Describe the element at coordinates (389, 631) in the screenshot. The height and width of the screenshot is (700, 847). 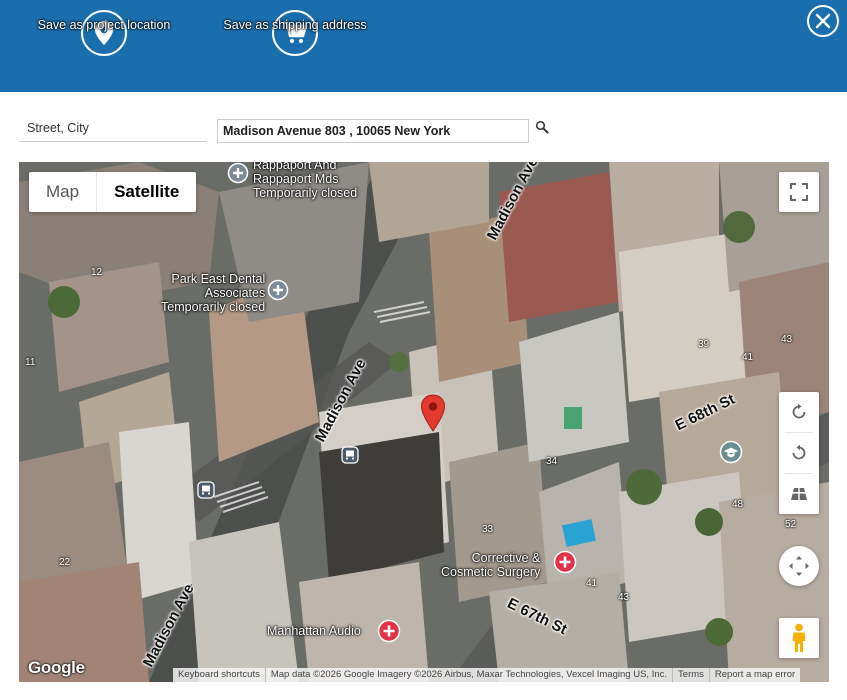
I see `poi-audio-icon` at that location.